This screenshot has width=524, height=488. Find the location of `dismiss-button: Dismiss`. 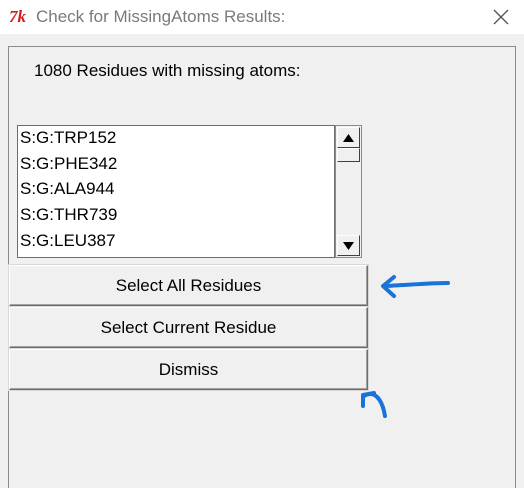

dismiss-button: Dismiss is located at coordinates (188, 369).